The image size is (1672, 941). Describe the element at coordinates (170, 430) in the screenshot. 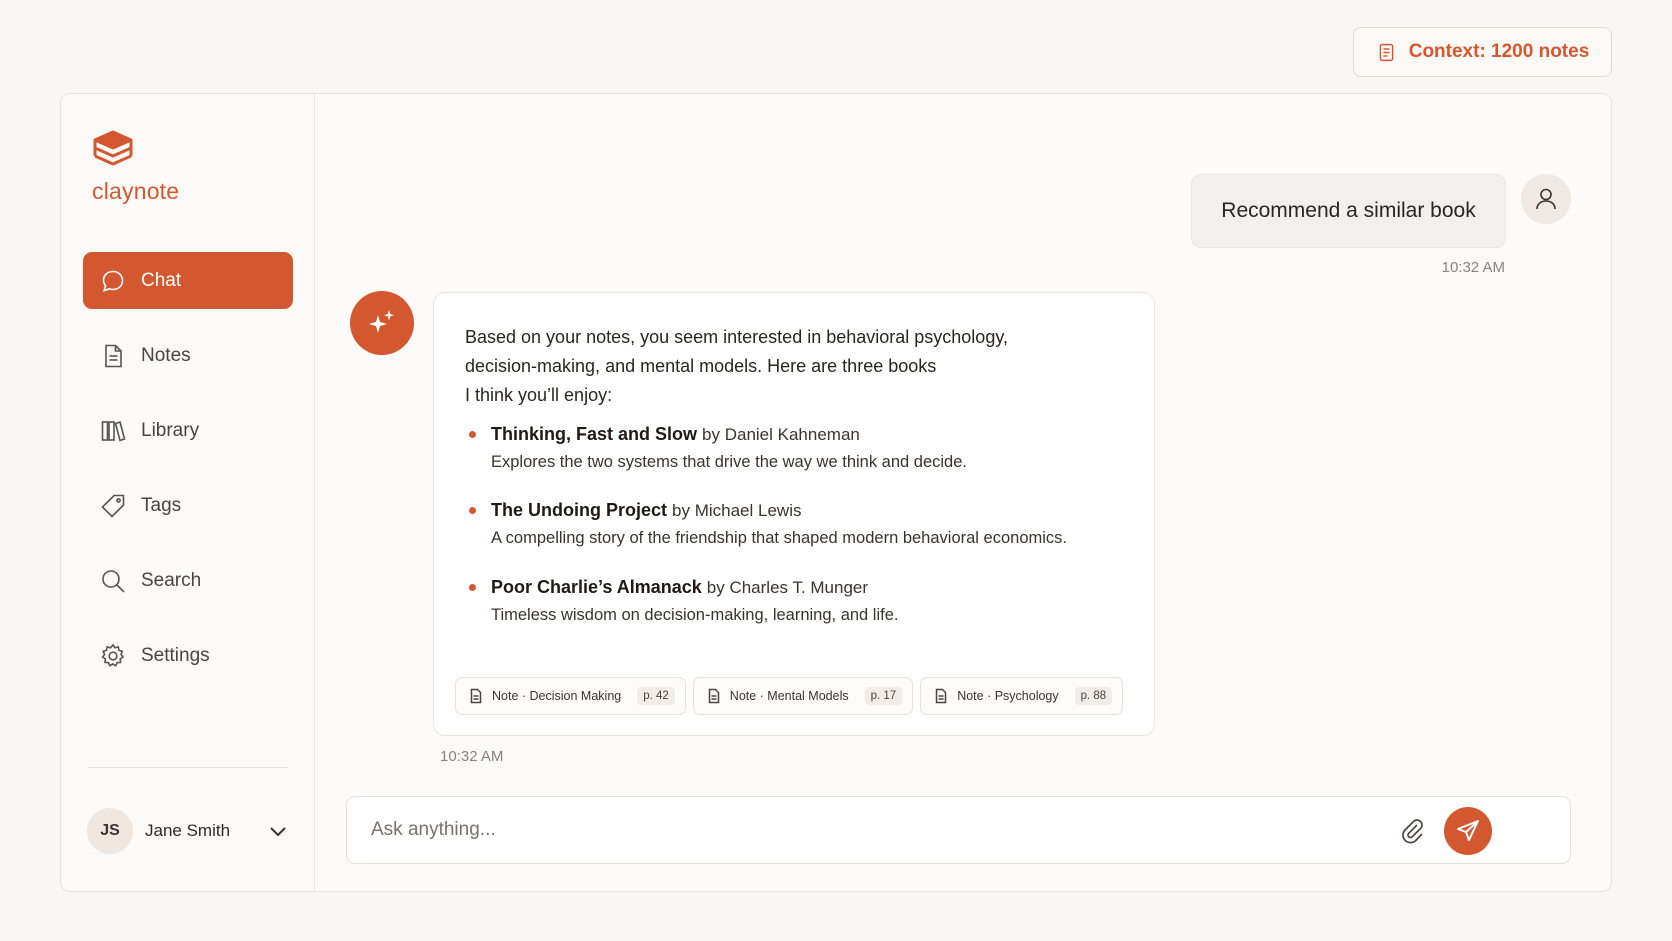

I see `sidebar-item-label: Library` at that location.